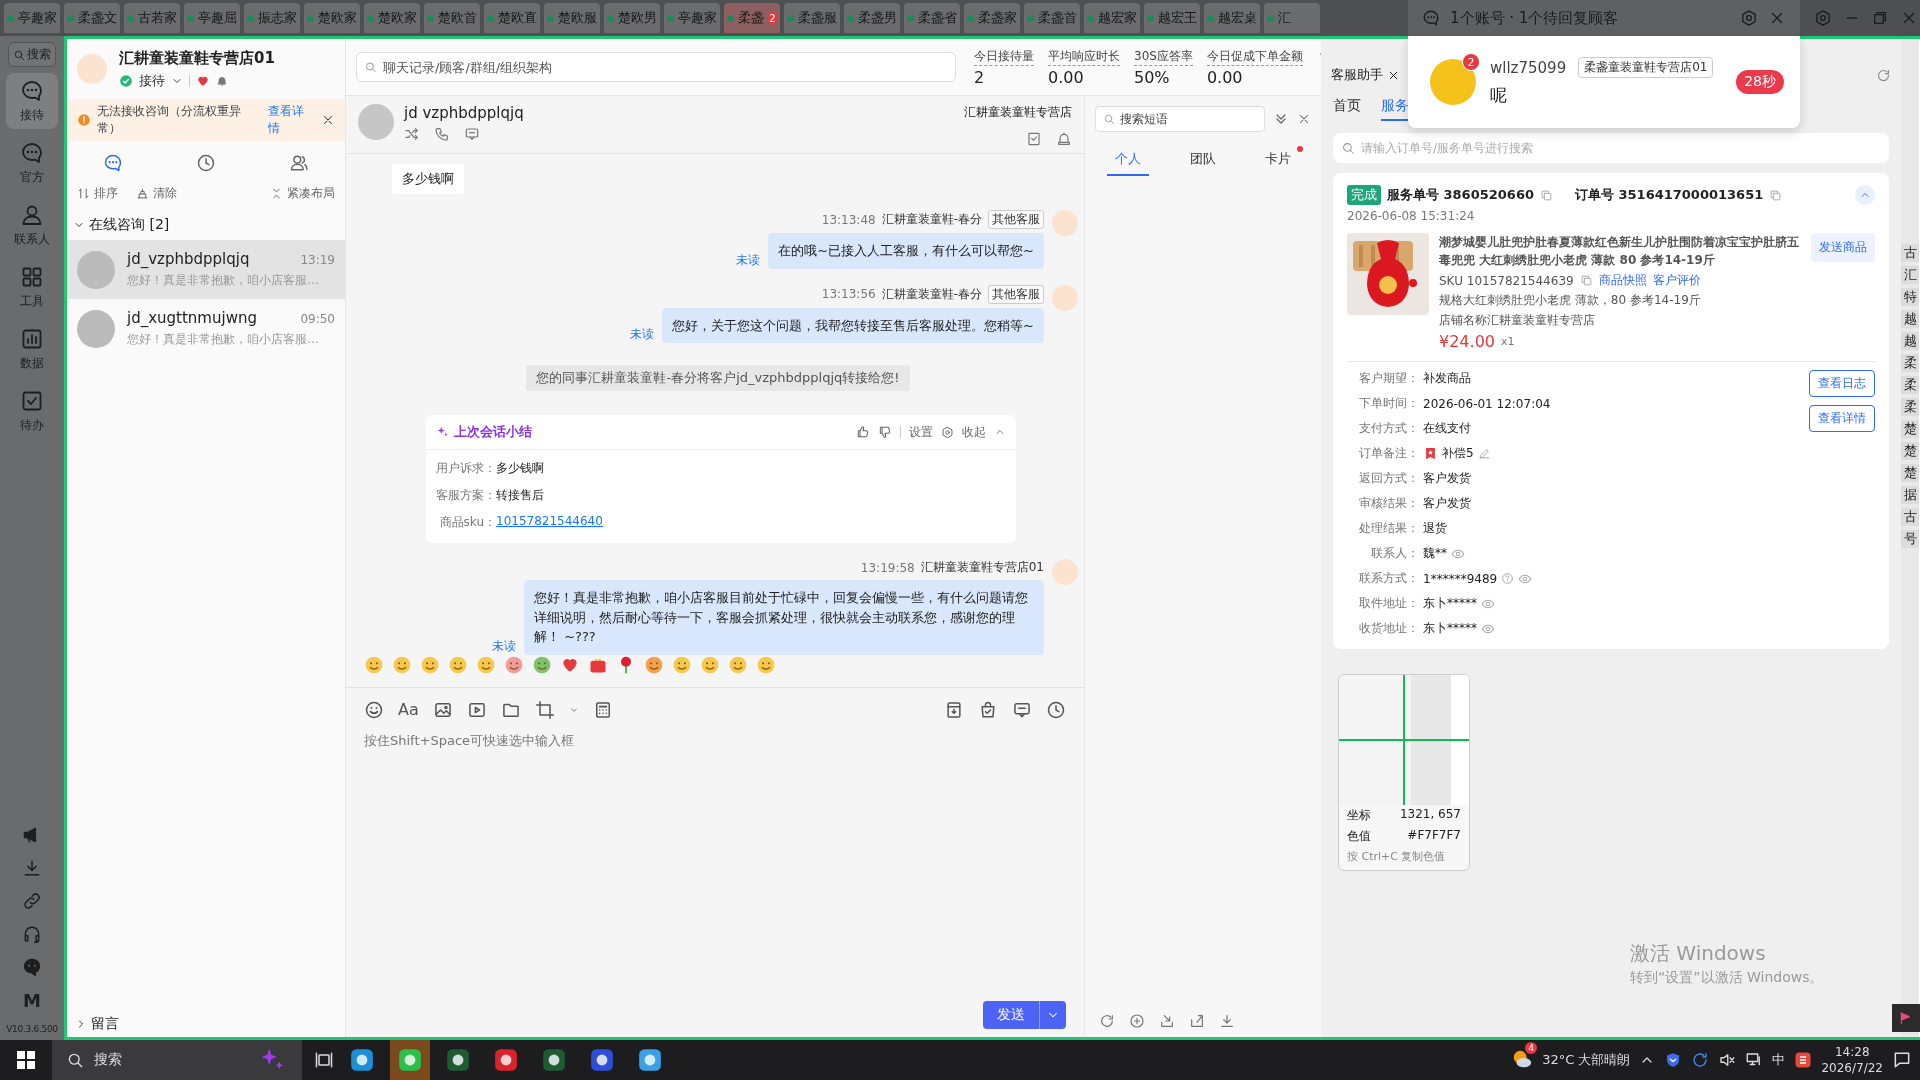  What do you see at coordinates (1364, 195) in the screenshot?
I see `status-badge: 完成` at bounding box center [1364, 195].